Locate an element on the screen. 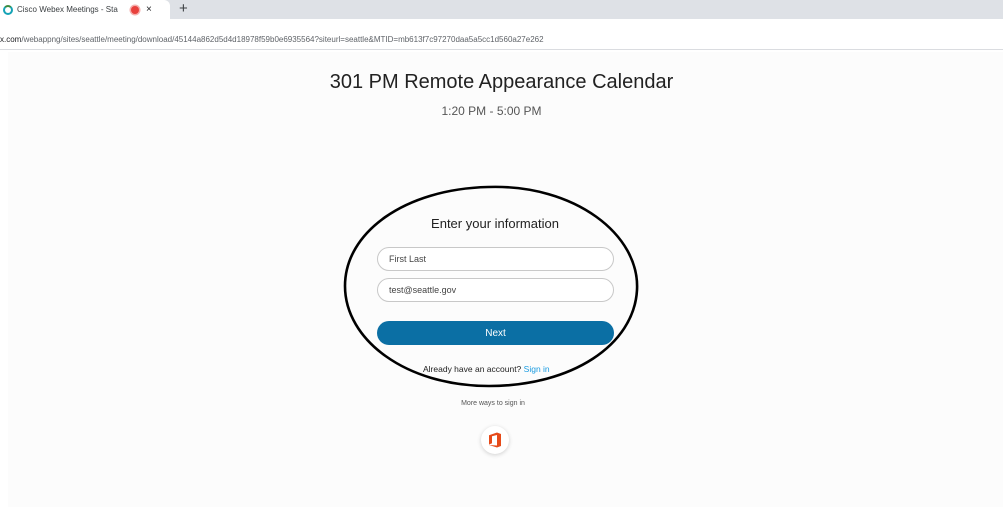 The height and width of the screenshot is (507, 1003). name-field is located at coordinates (495, 259).